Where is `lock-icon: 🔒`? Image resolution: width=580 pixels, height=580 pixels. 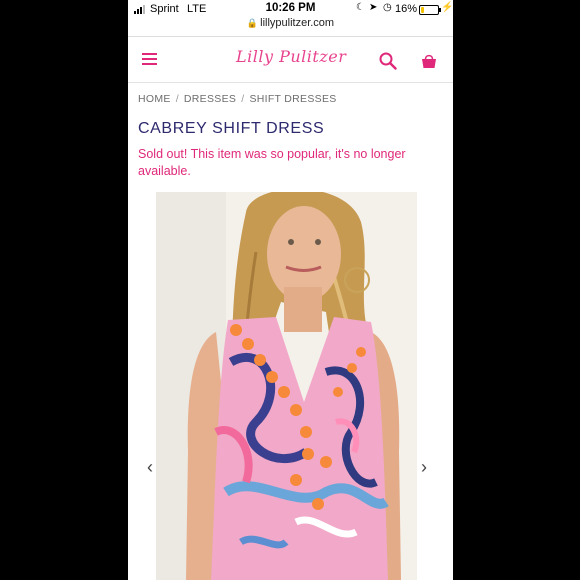
lock-icon: 🔒 is located at coordinates (252, 23).